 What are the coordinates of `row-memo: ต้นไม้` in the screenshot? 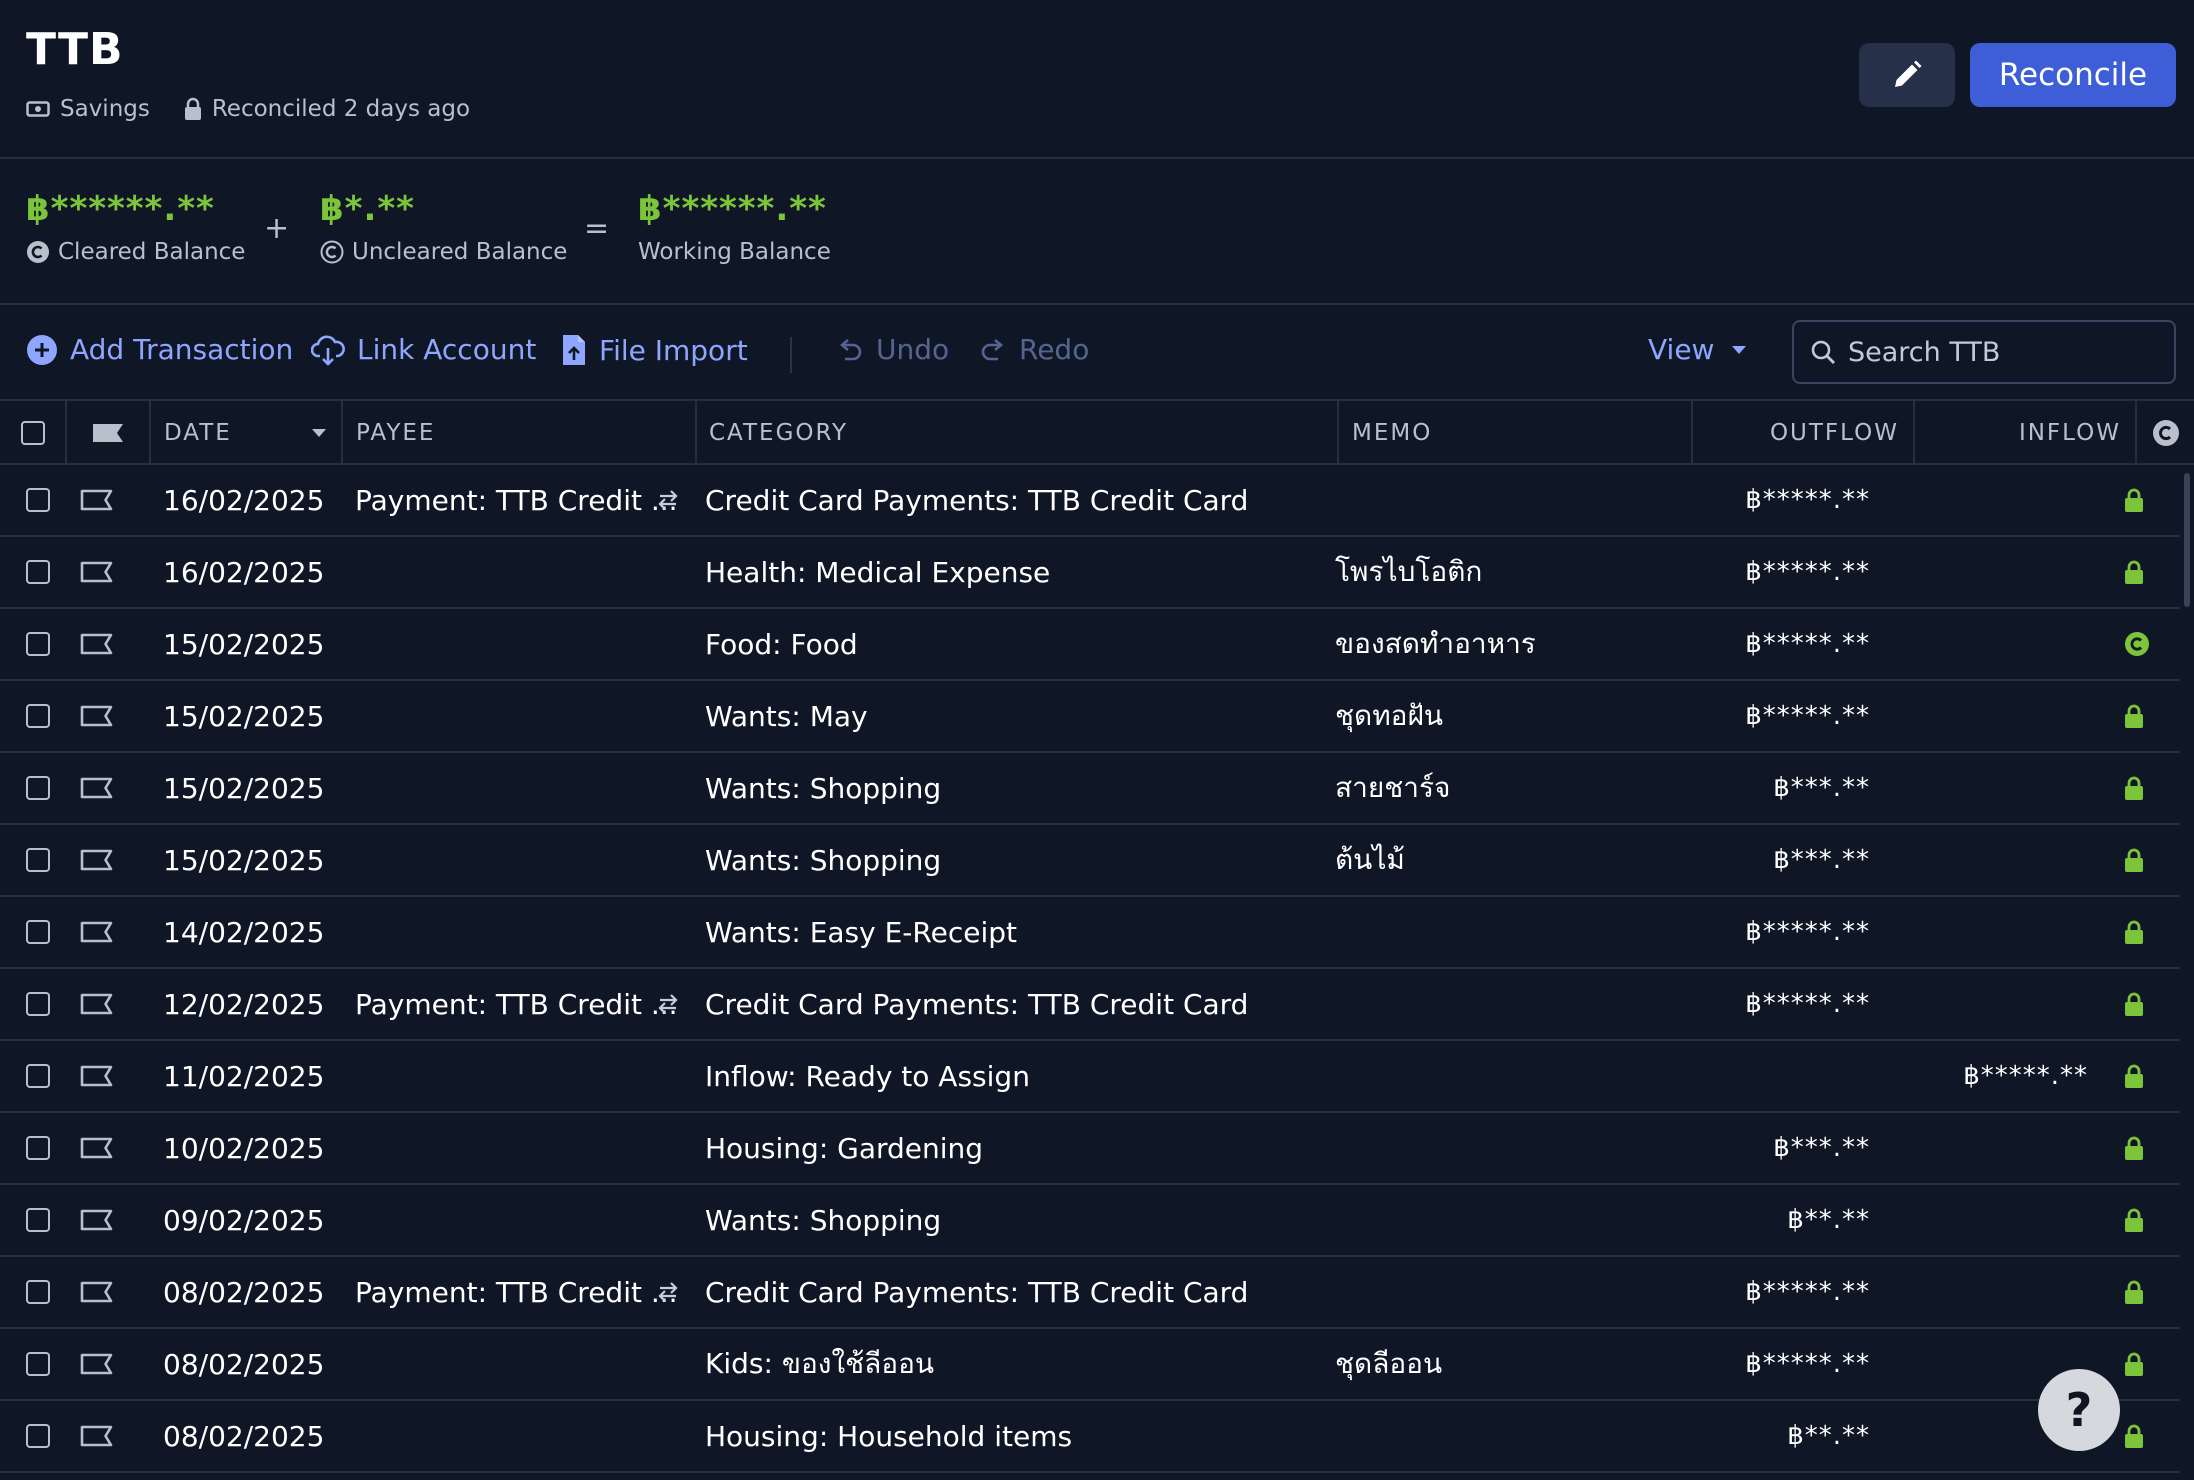 It's located at (1370, 860).